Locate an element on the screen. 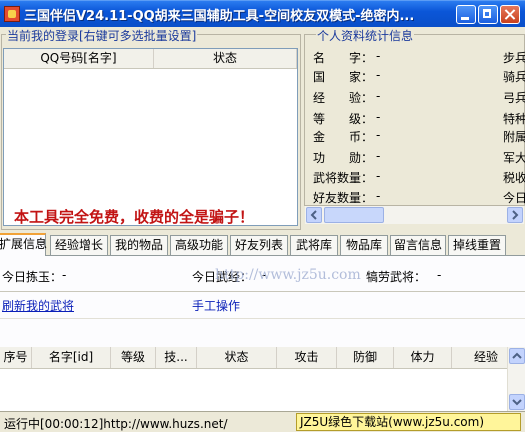 The height and width of the screenshot is (432, 525). tab-exp-growth: 经验增长 is located at coordinates (79, 245).